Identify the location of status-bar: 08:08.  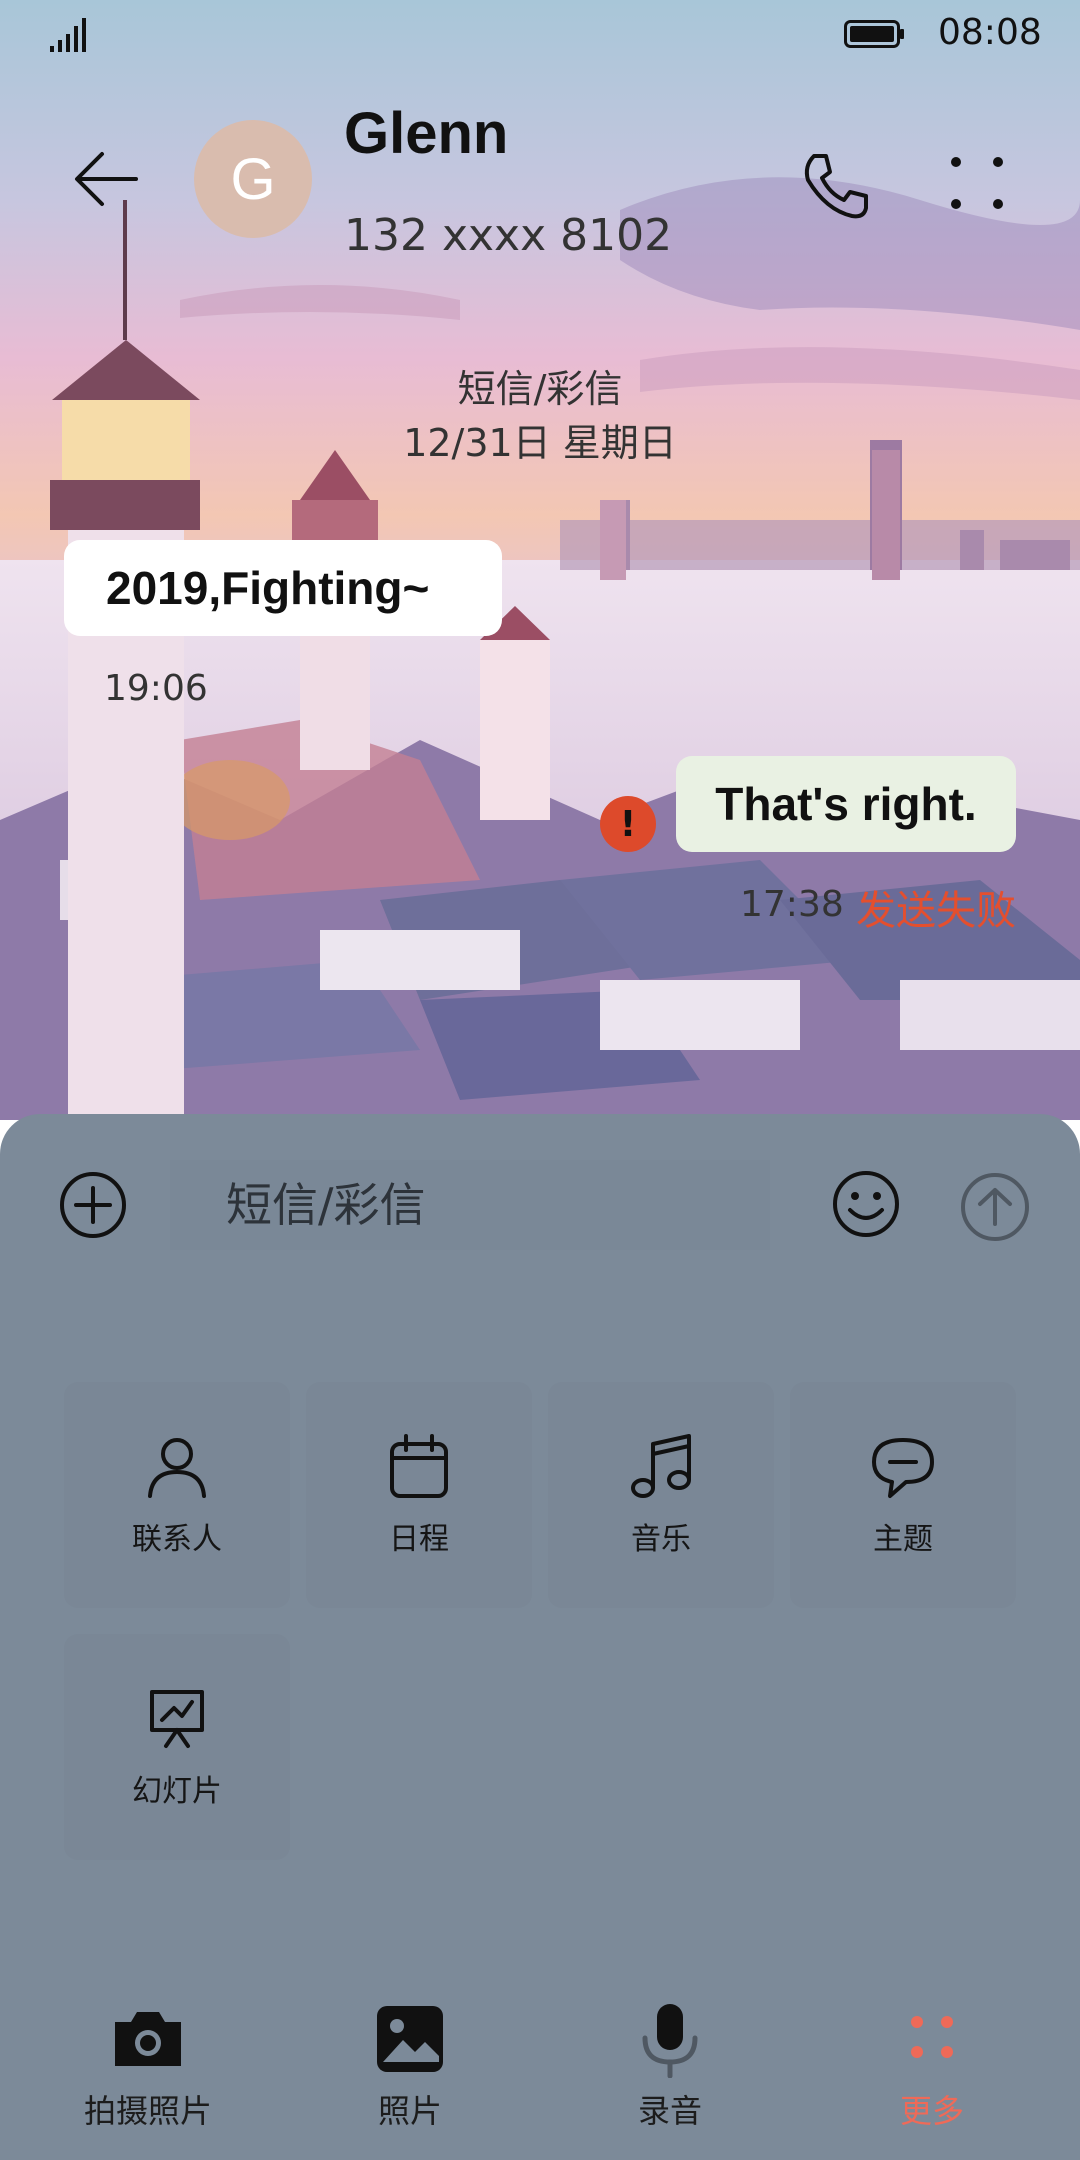
(540, 35).